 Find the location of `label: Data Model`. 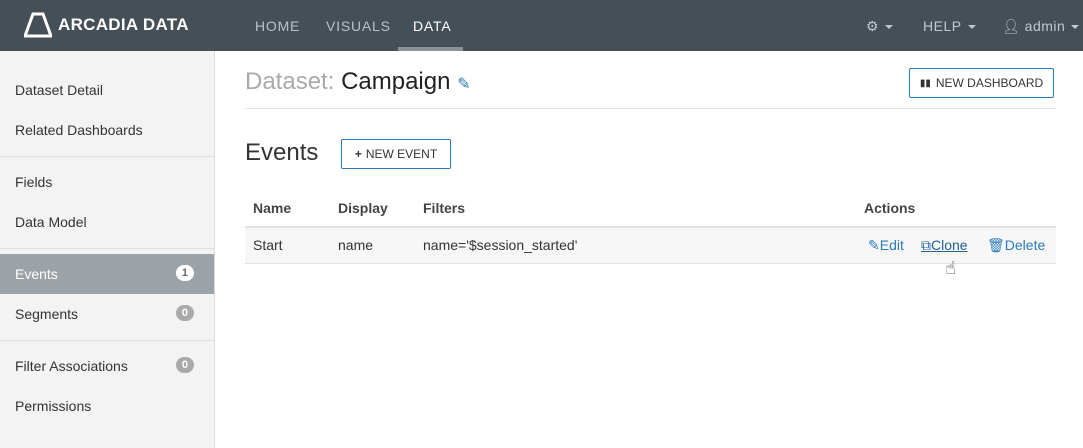

label: Data Model is located at coordinates (51, 222).